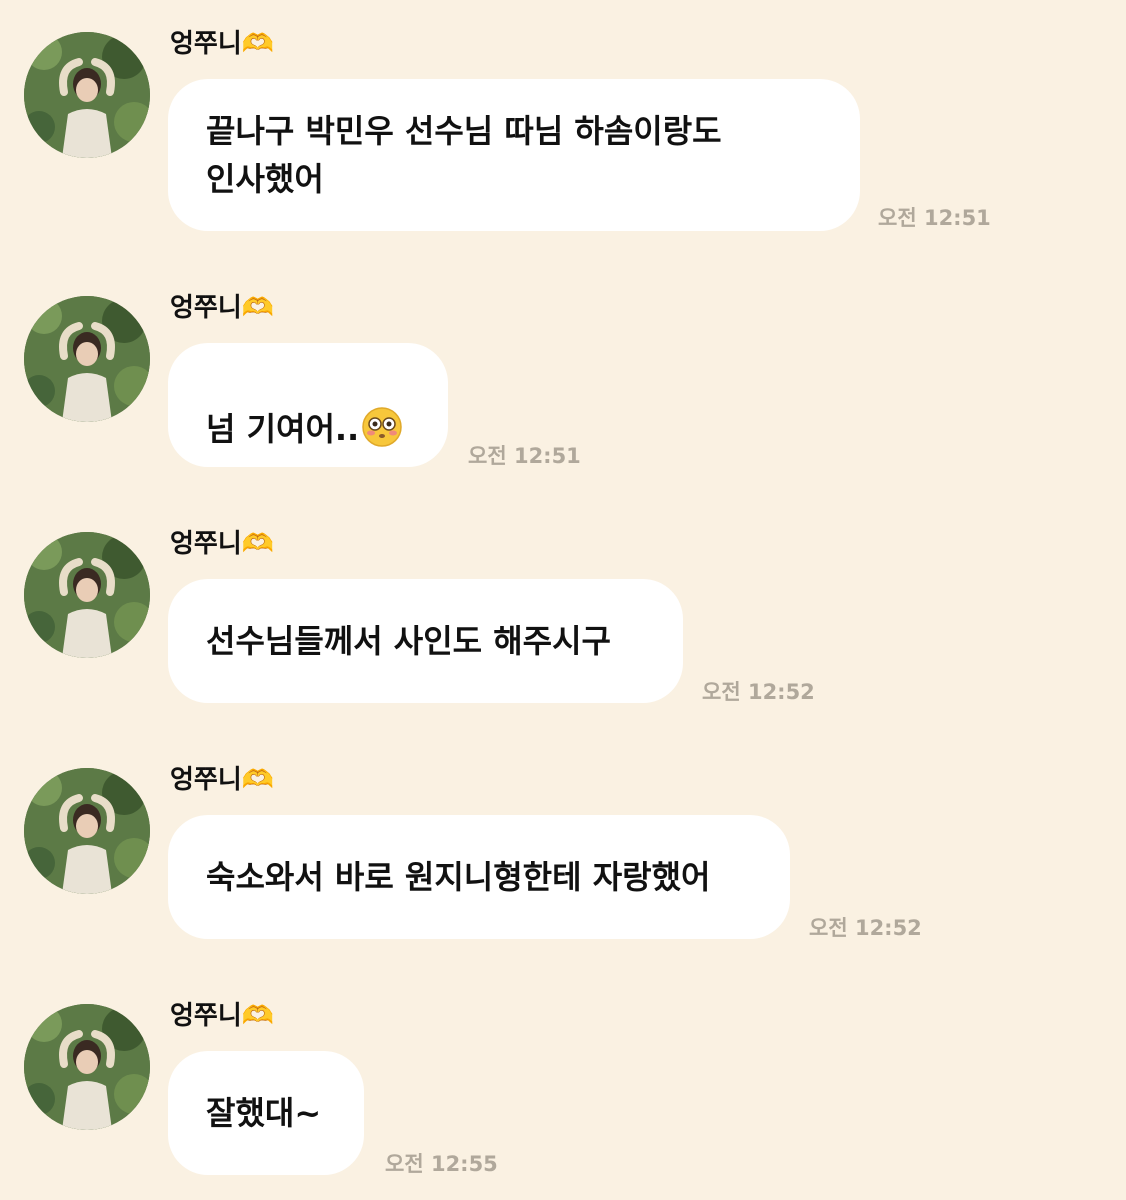 The width and height of the screenshot is (1126, 1200). What do you see at coordinates (464, 155) in the screenshot?
I see `message-text: 끝나구 박민우 선수님 따님 하솜이랑도 인사했어` at bounding box center [464, 155].